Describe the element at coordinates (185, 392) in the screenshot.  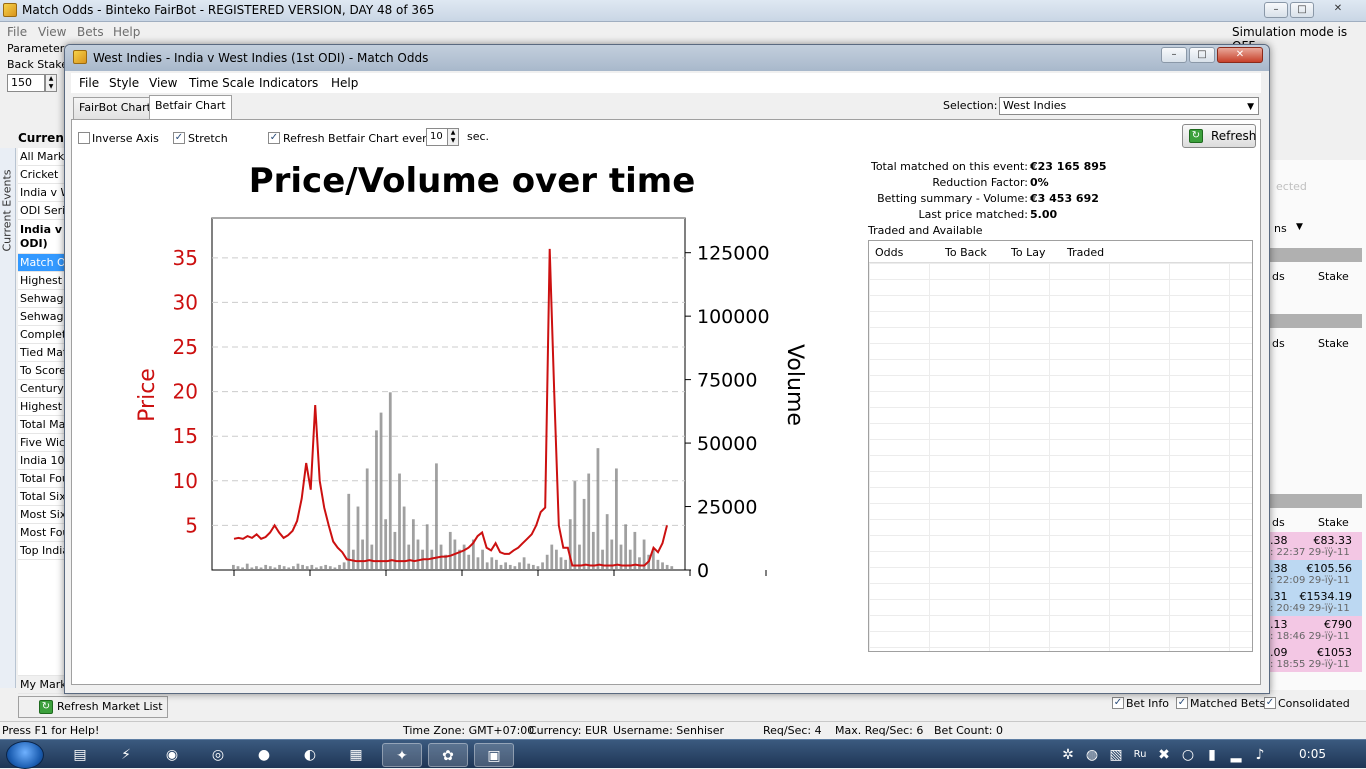
I see `price-tick-label: 20` at that location.